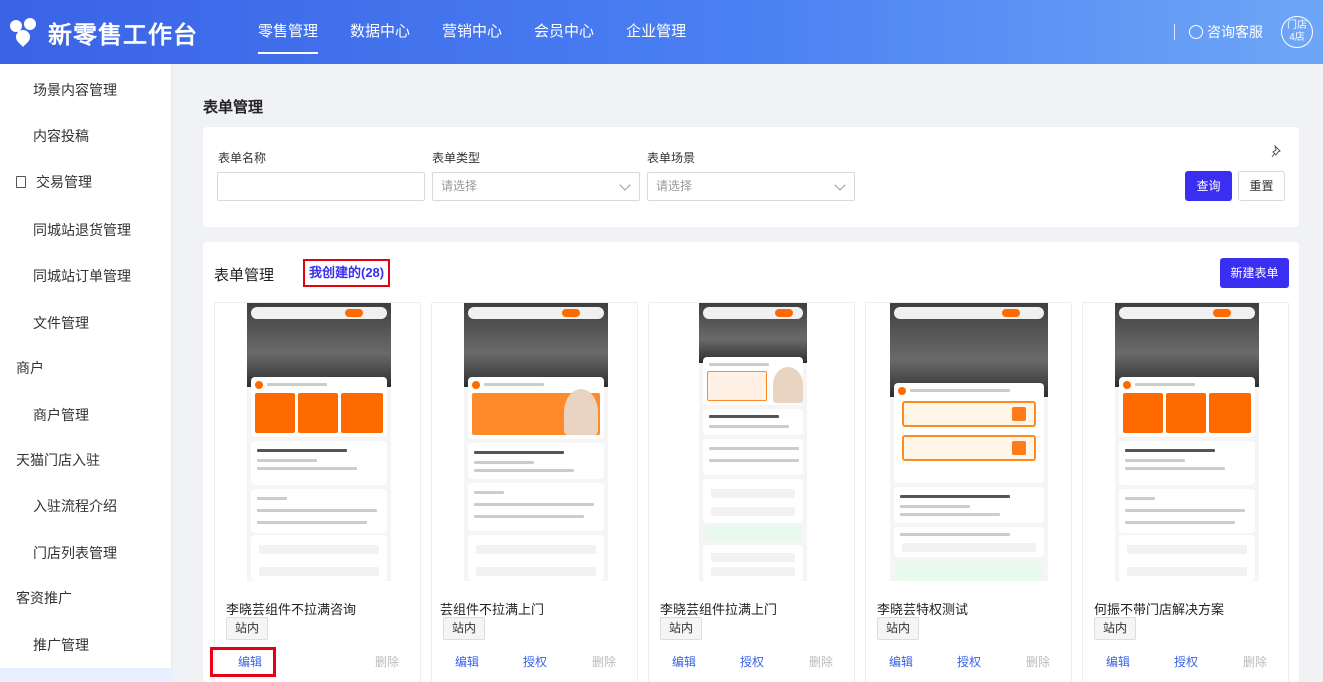 The height and width of the screenshot is (682, 1323). Describe the element at coordinates (1297, 25) in the screenshot. I see `store-badge-line1: 门店` at that location.